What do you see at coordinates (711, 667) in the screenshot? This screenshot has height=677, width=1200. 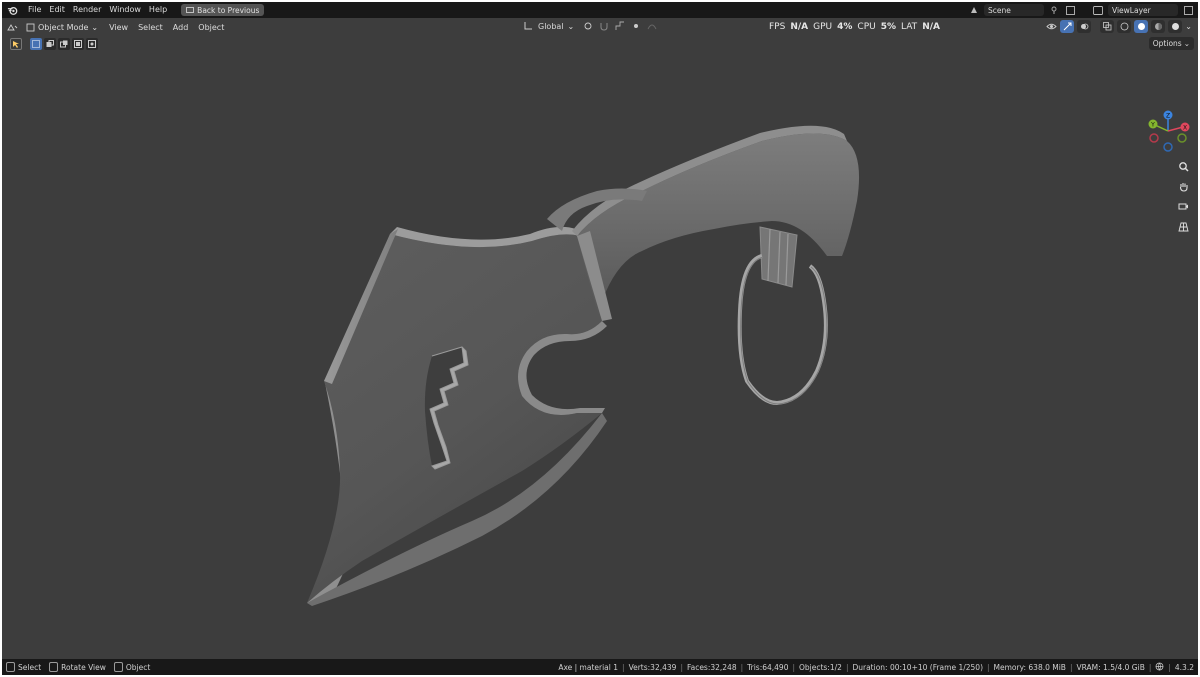 I see `stat-faces: Faces:32,248` at bounding box center [711, 667].